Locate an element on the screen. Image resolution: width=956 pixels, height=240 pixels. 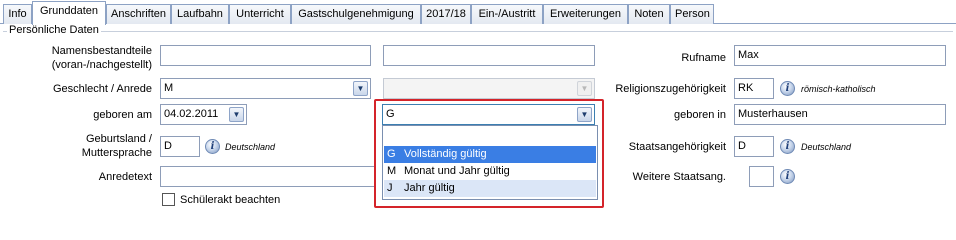
group-title: Persönliche Daten is located at coordinates (54, 30).